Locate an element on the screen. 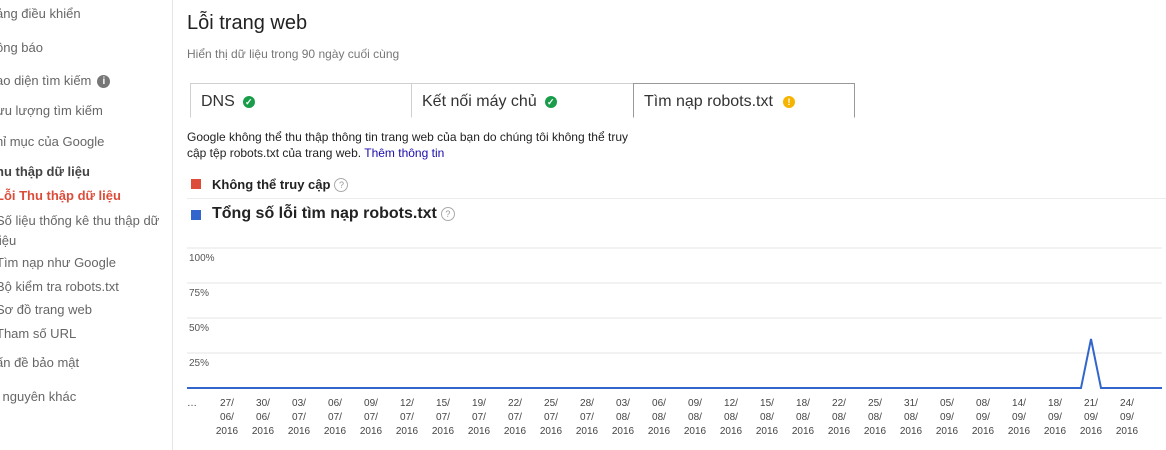  sidebar-item: Số liệu thống kê thu thập dữ liệu is located at coordinates (83, 231).